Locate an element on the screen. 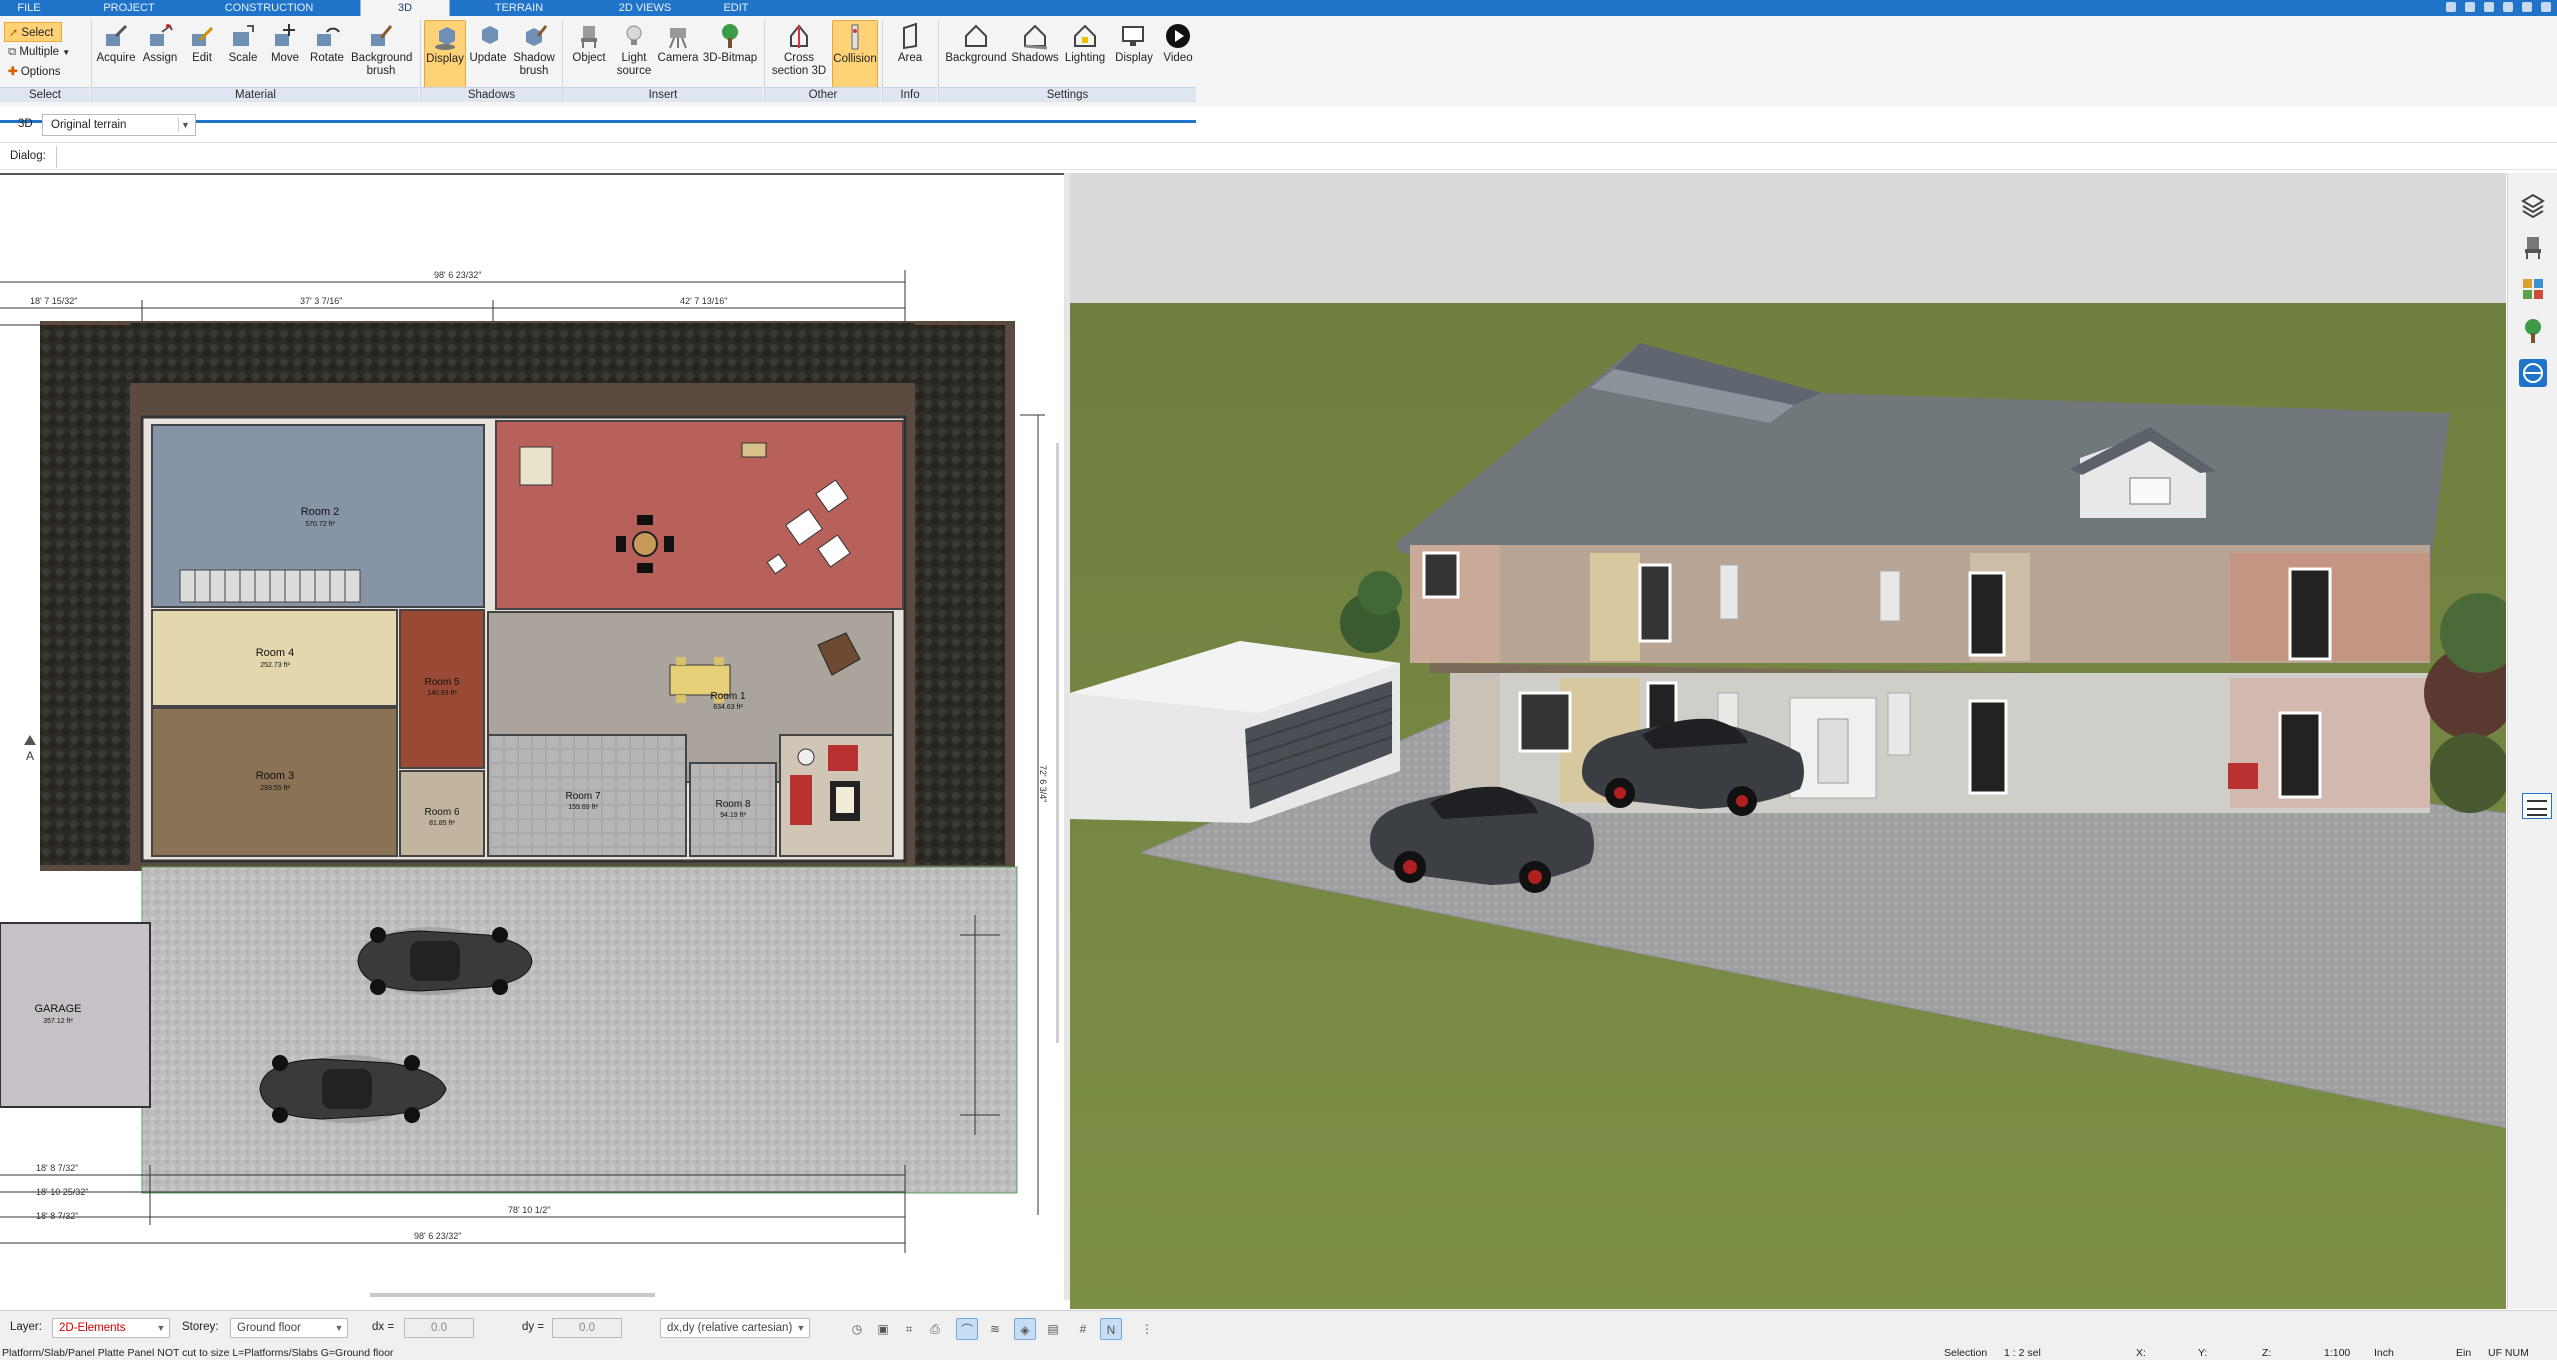 This screenshot has width=2557, height=1360. plan-vertical-scrollbar is located at coordinates (1057, 743).